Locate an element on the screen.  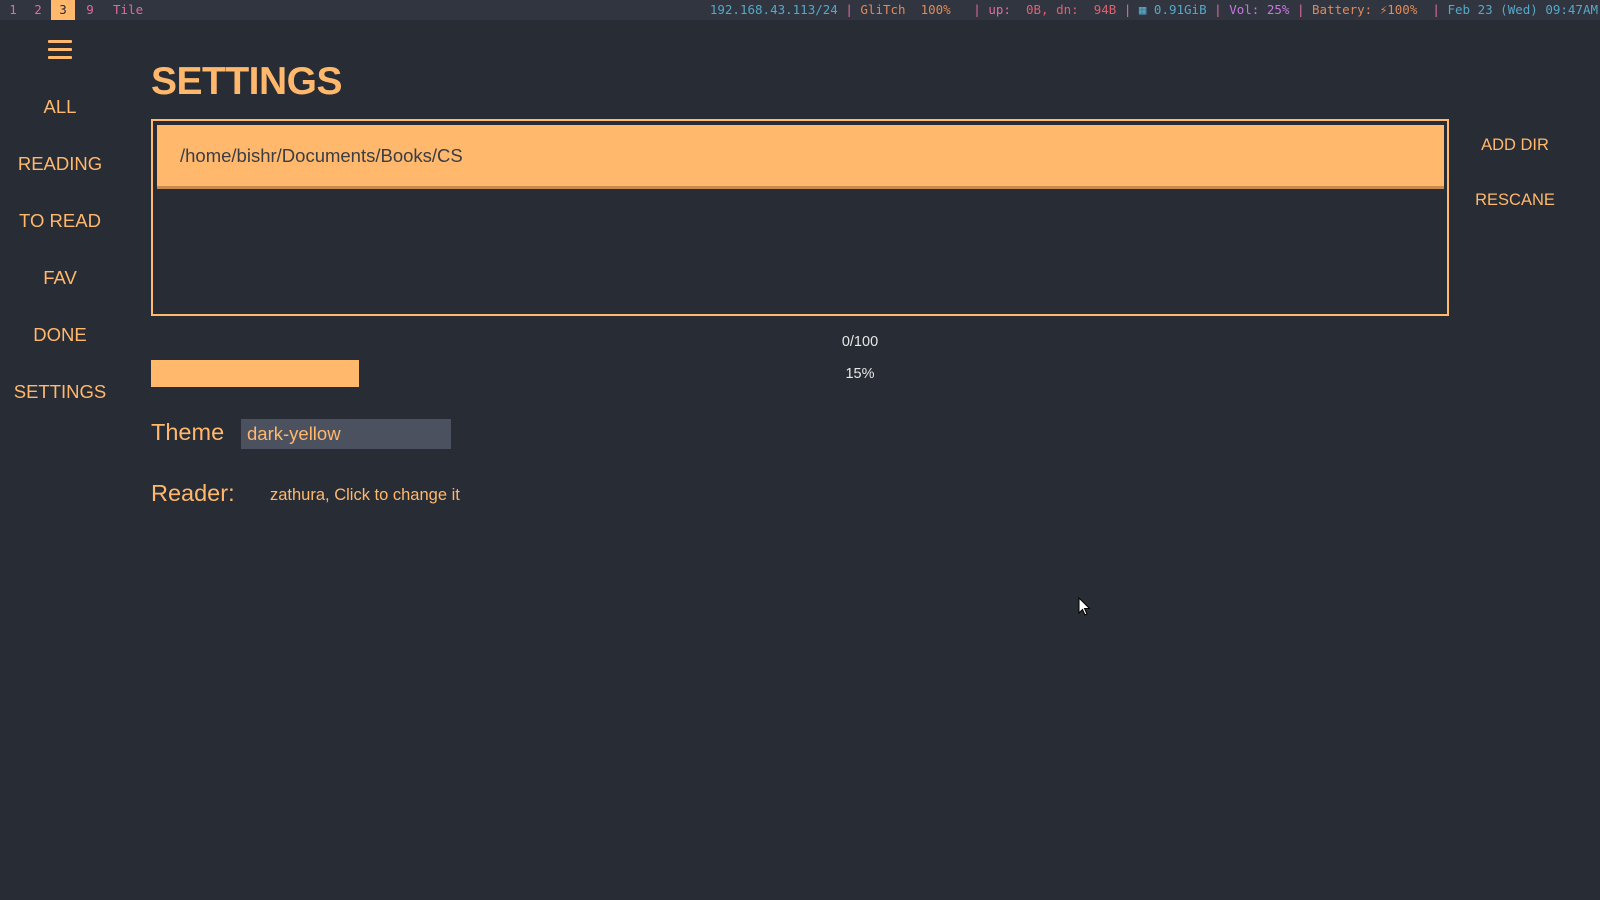
scan-progress-percent: 15% is located at coordinates (860, 374).